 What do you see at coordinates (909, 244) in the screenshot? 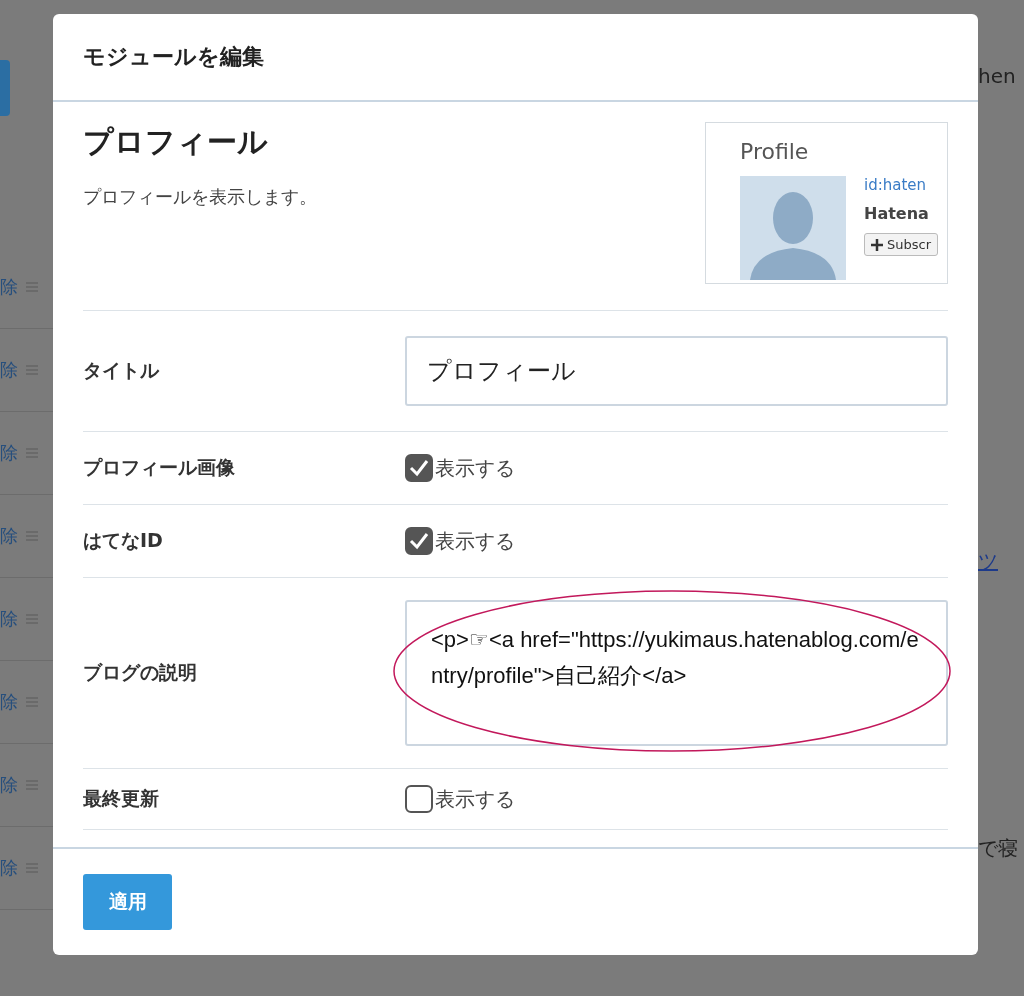
I see `subscribe-label: Subscr` at bounding box center [909, 244].